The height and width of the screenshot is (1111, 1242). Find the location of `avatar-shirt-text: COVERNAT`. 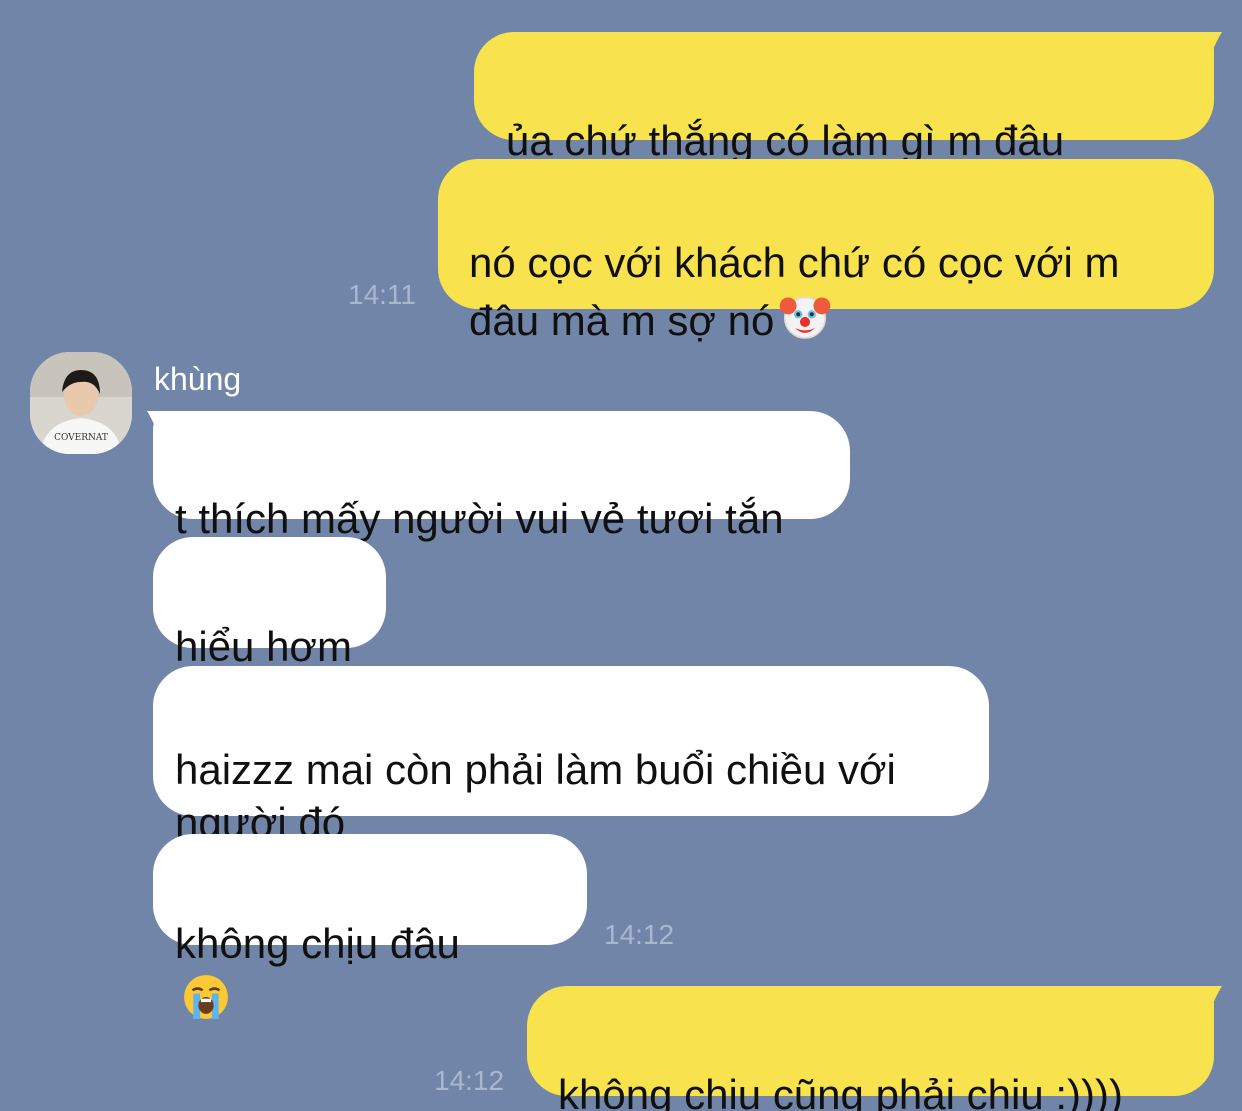

avatar-shirt-text: COVERNAT is located at coordinates (81, 438).